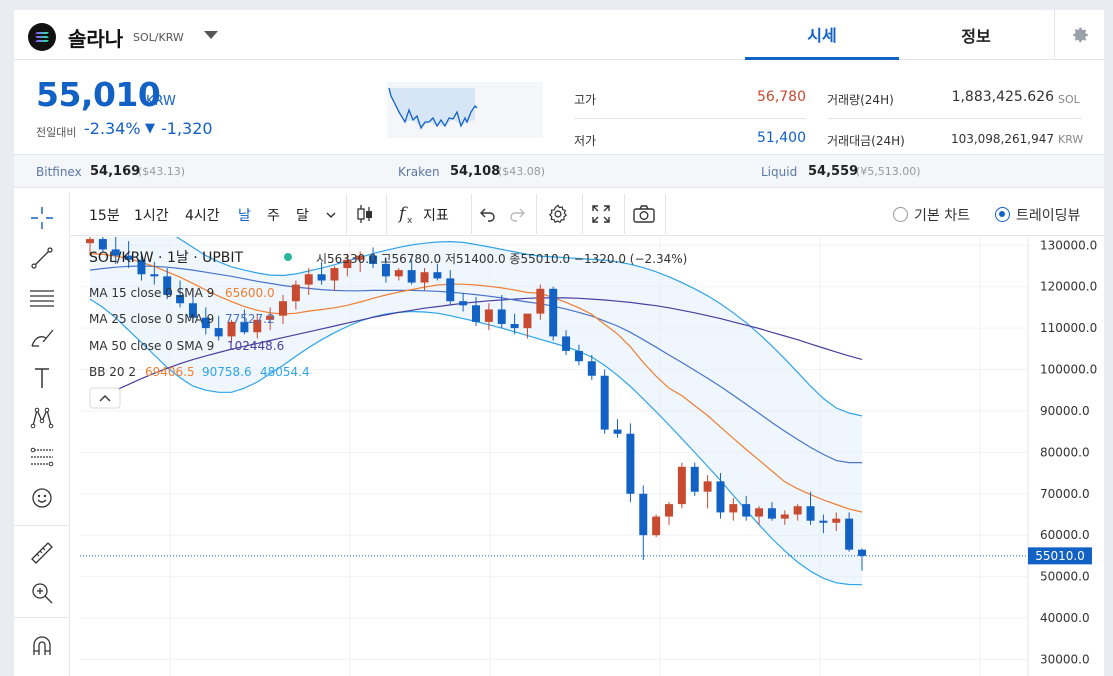 This screenshot has height=676, width=1113. I want to click on price-axis-tick-label: 110000.0, so click(1068, 328).